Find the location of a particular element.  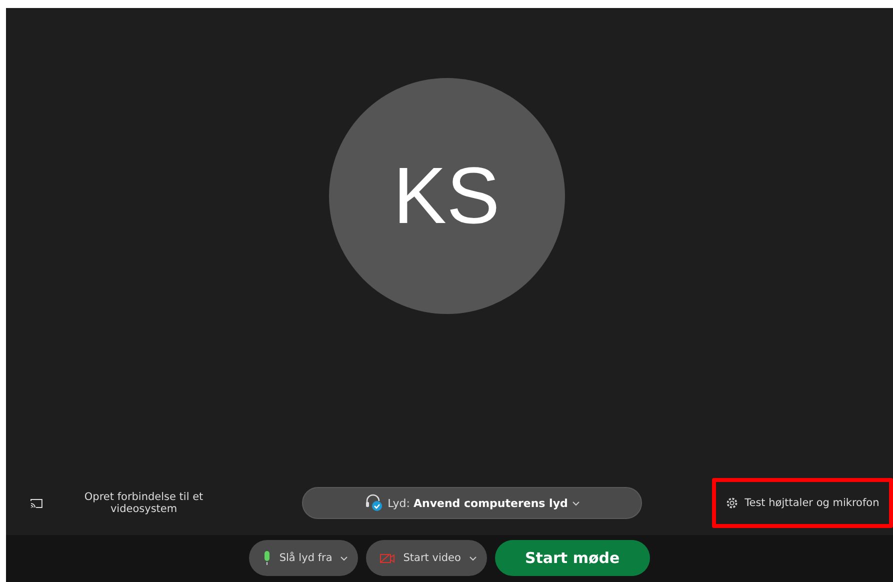

video-off-icon is located at coordinates (388, 558).